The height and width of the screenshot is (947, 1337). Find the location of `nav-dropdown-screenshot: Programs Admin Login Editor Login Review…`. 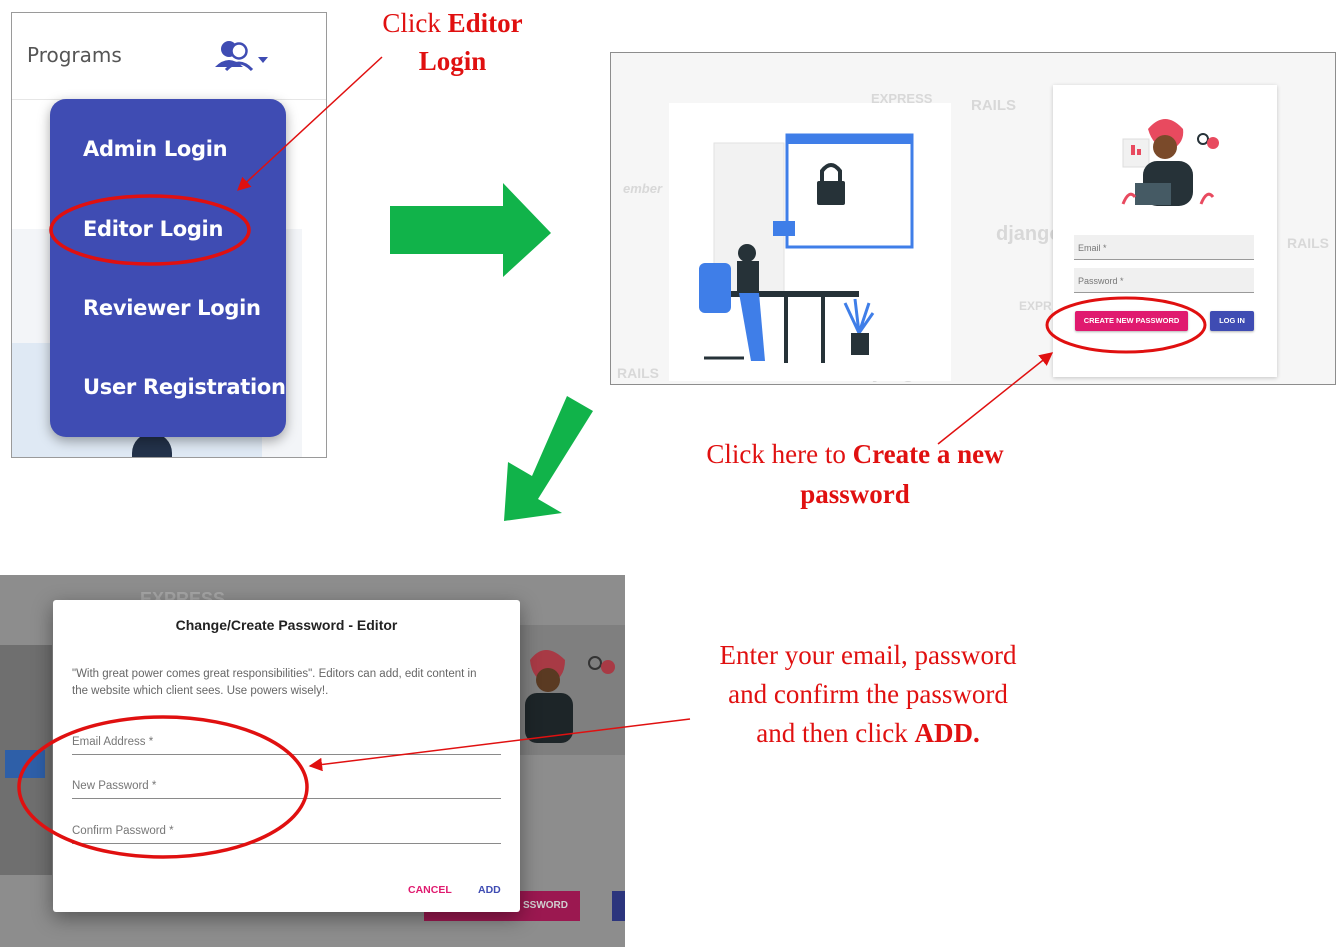

nav-dropdown-screenshot: Programs Admin Login Editor Login Review… is located at coordinates (169, 235).